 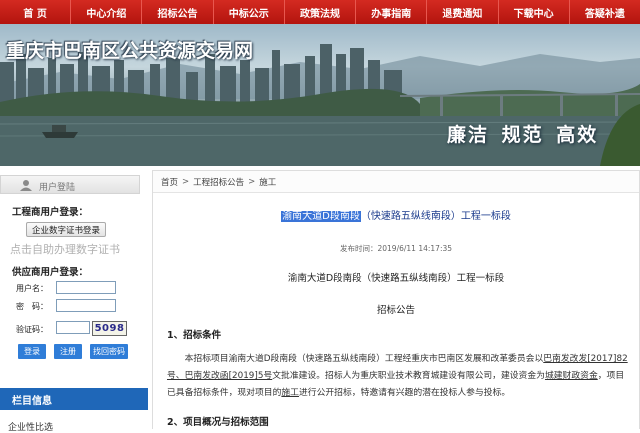 I want to click on site-title: 重庆市巴南区公共资源交易网, so click(x=130, y=51).